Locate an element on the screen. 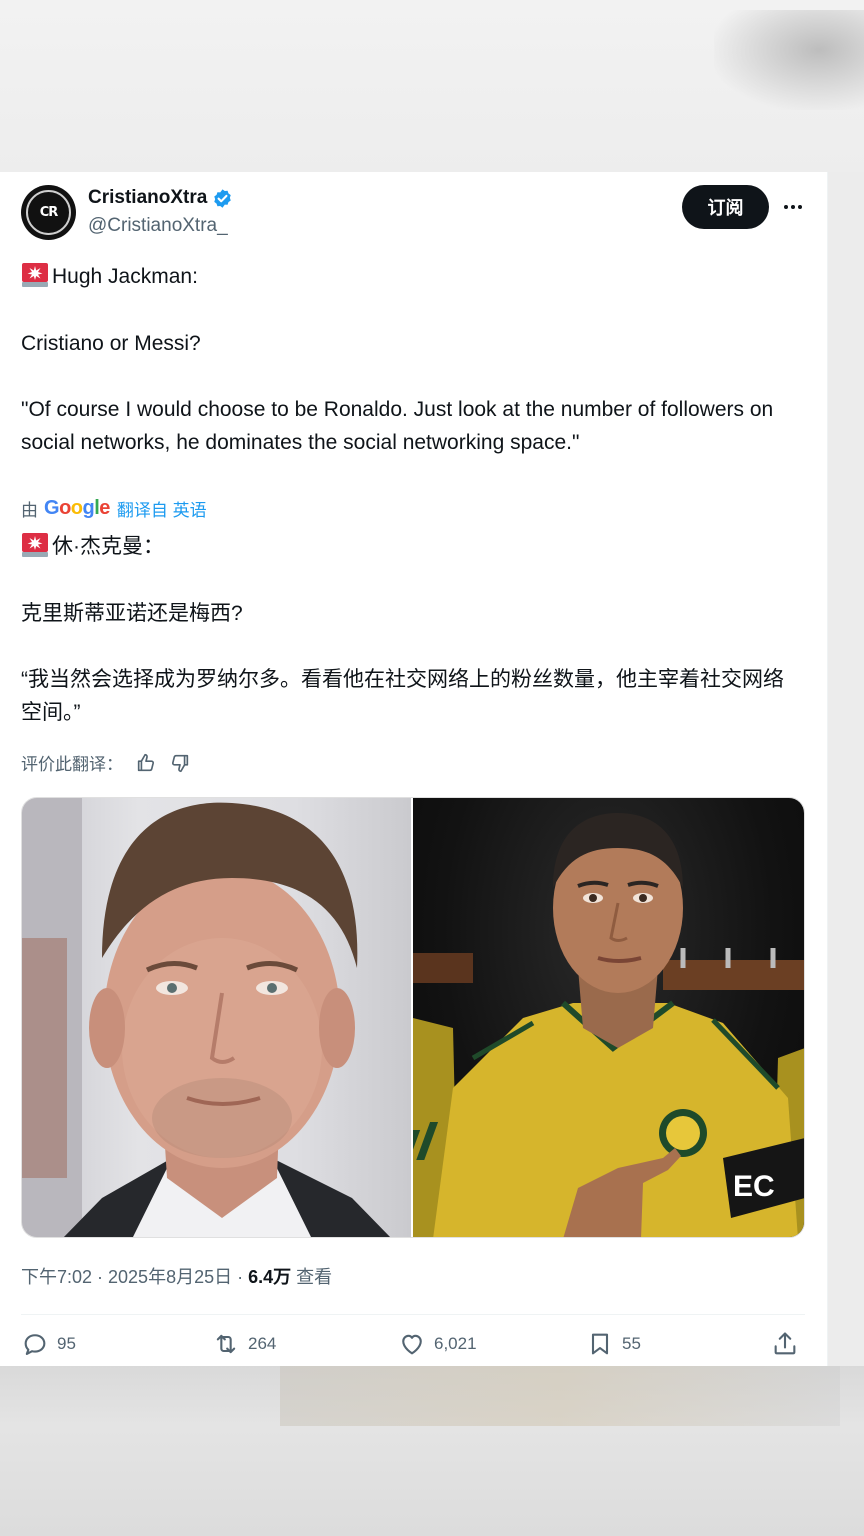  like-button: 6,021 is located at coordinates (437, 1344).